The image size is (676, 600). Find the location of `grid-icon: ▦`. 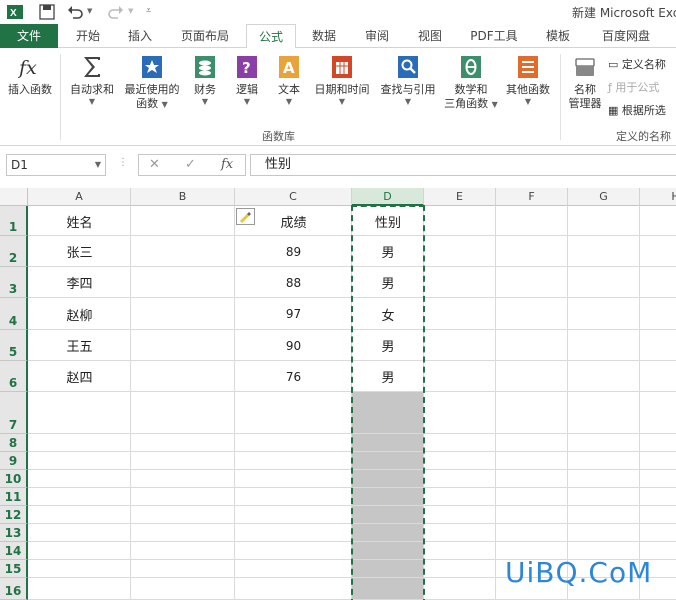

grid-icon: ▦ is located at coordinates (613, 110).